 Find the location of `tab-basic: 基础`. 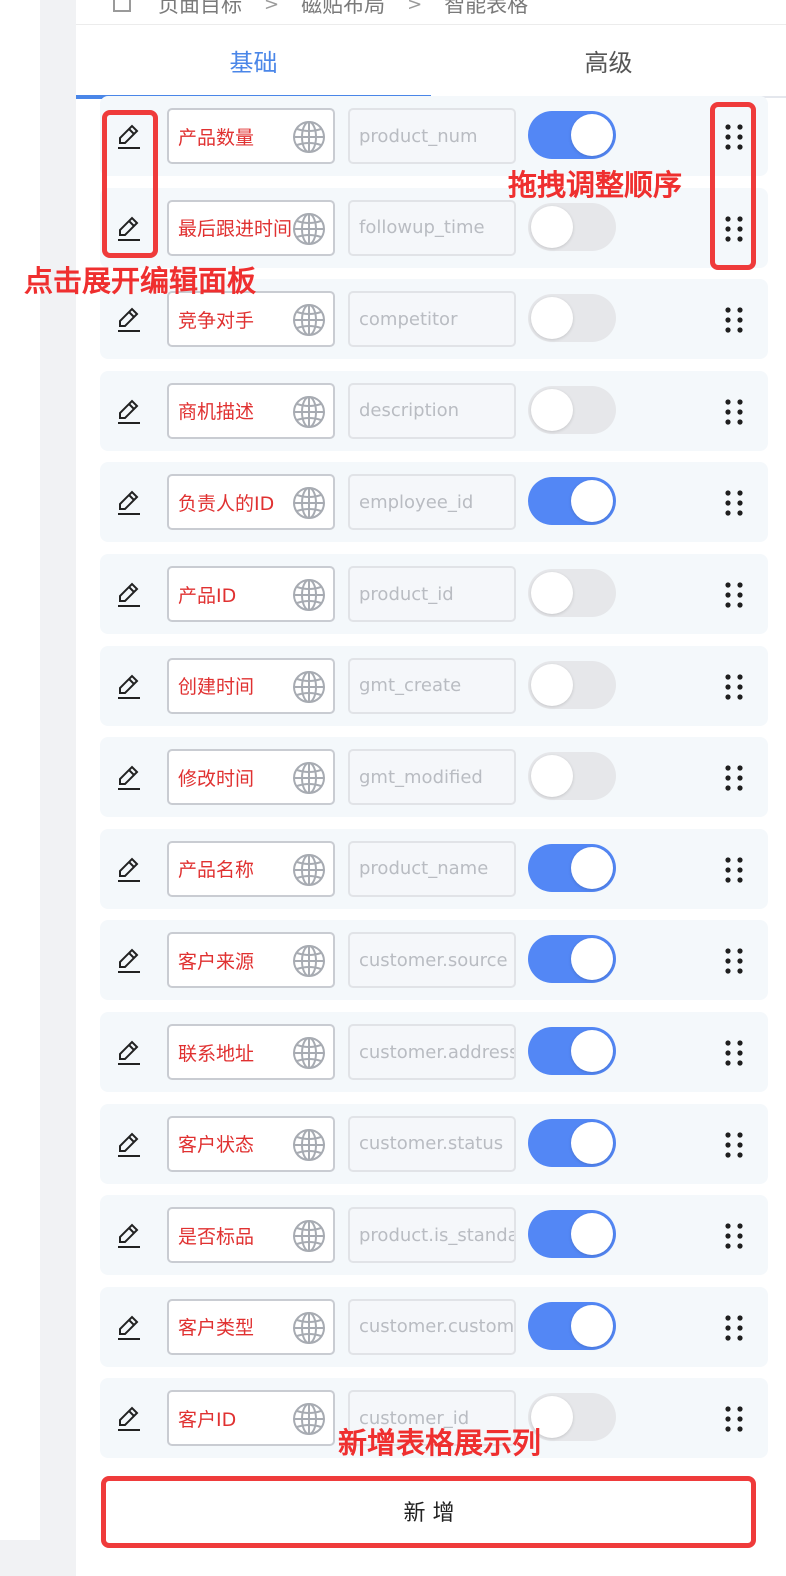

tab-basic: 基础 is located at coordinates (253, 62).